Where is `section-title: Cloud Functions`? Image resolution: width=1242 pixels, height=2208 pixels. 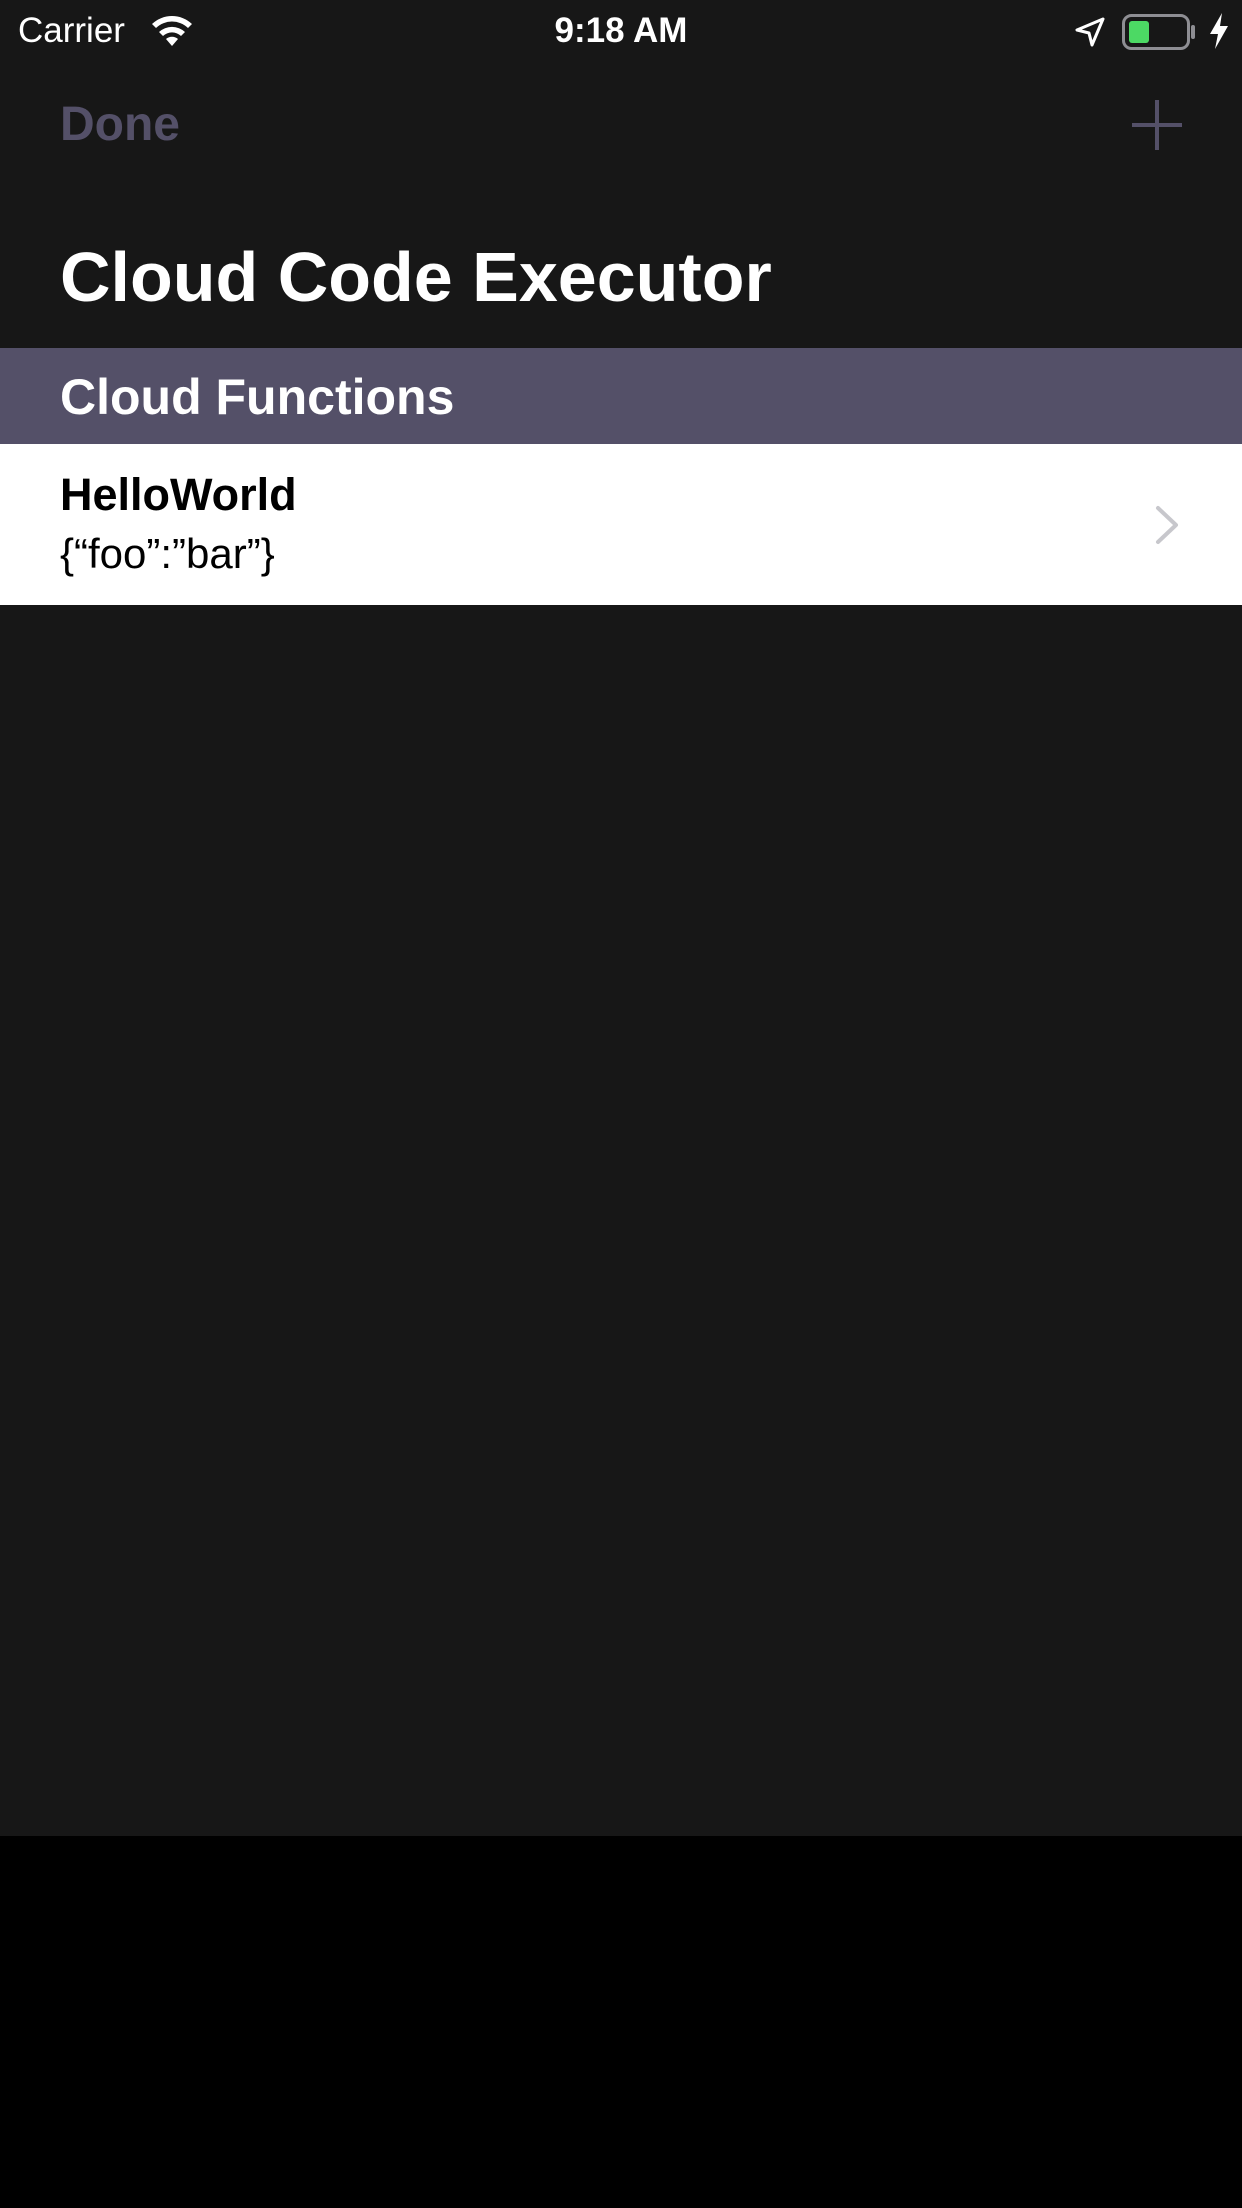 section-title: Cloud Functions is located at coordinates (257, 397).